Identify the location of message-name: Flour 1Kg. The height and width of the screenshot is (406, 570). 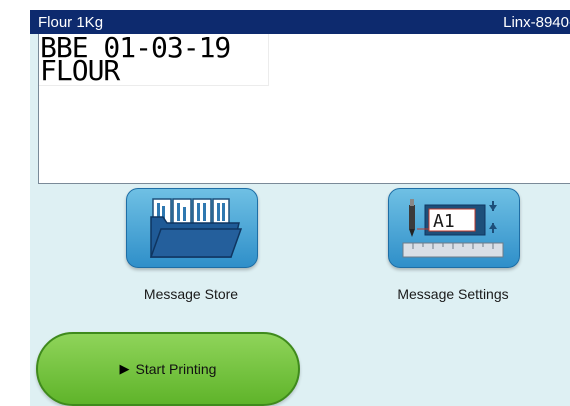
(71, 22).